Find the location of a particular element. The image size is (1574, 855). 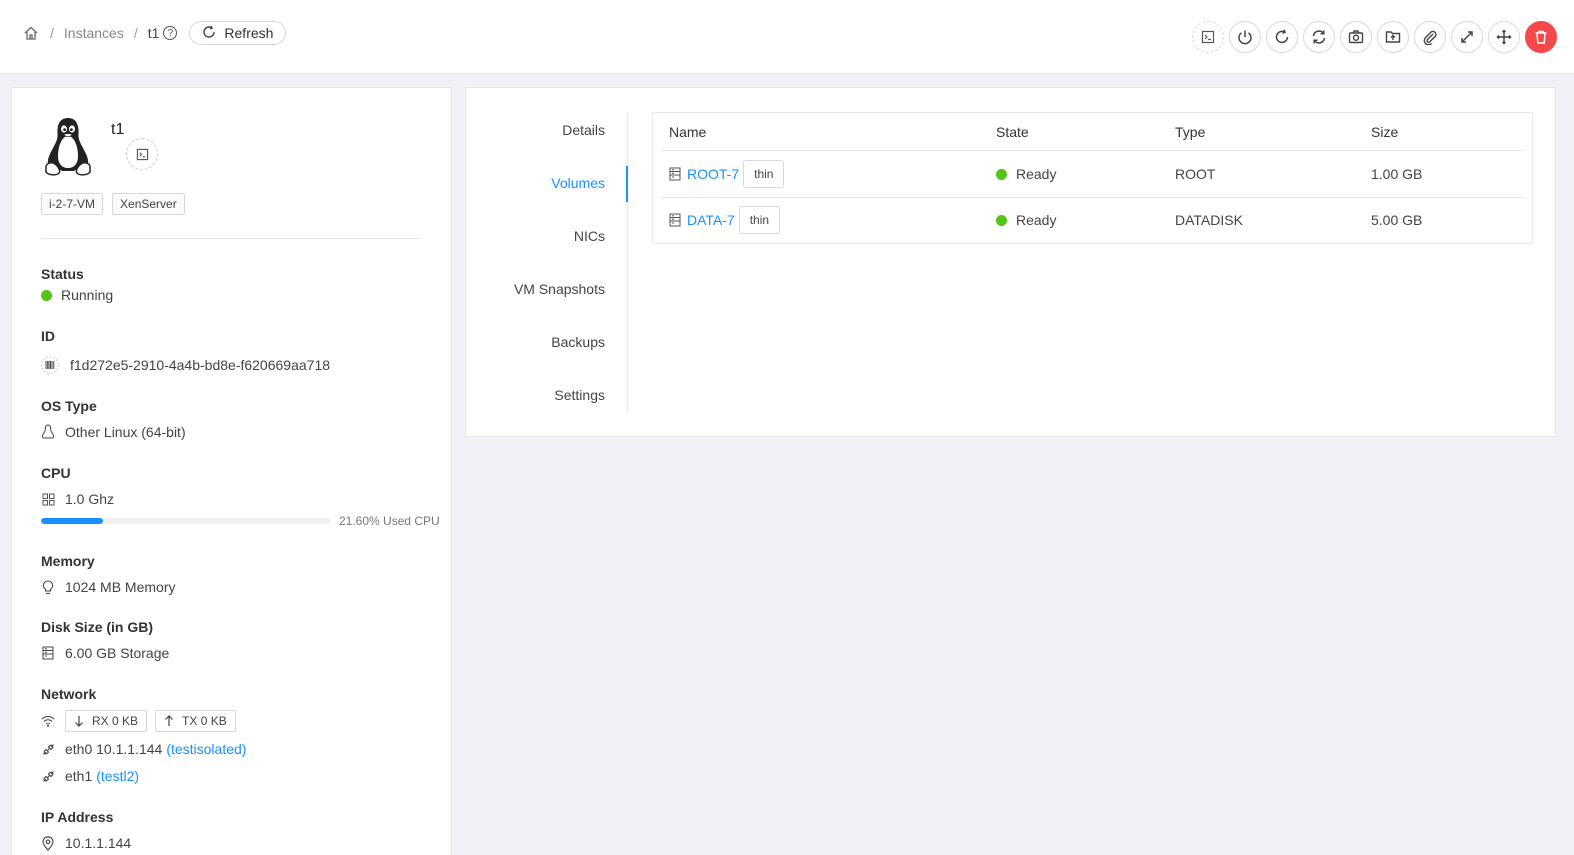

tx-tag: TX 0 KB is located at coordinates (195, 721).